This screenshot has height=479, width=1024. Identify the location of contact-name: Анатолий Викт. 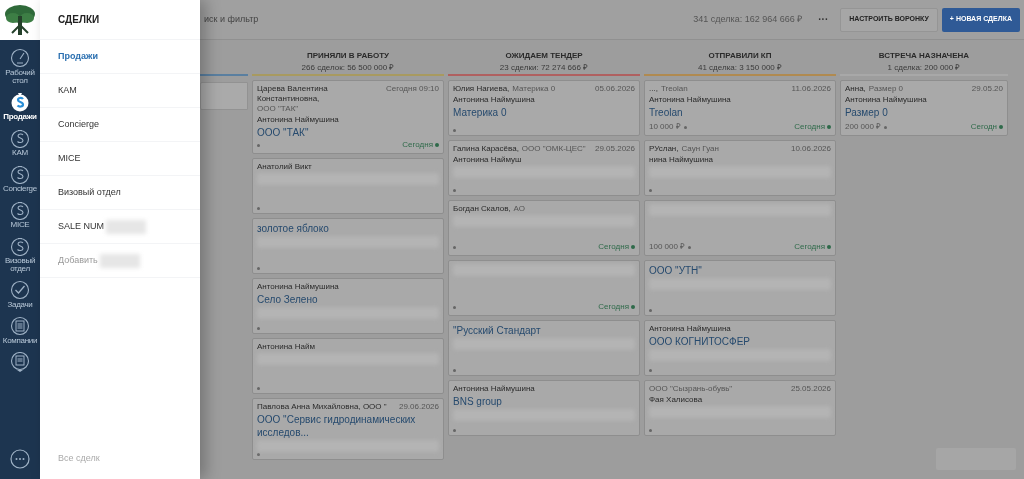
(284, 167).